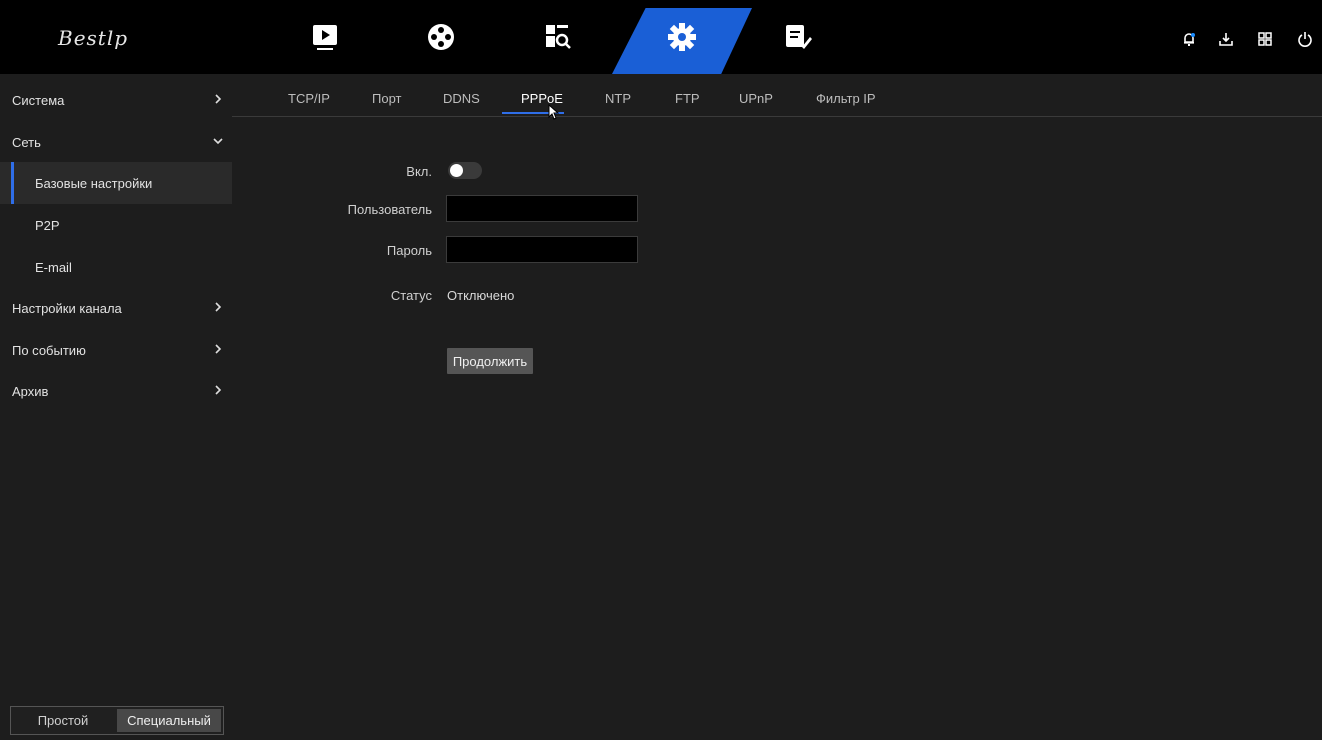 Image resolution: width=1322 pixels, height=740 pixels. Describe the element at coordinates (26, 142) in the screenshot. I see `sidebar-item-label: Сеть` at that location.